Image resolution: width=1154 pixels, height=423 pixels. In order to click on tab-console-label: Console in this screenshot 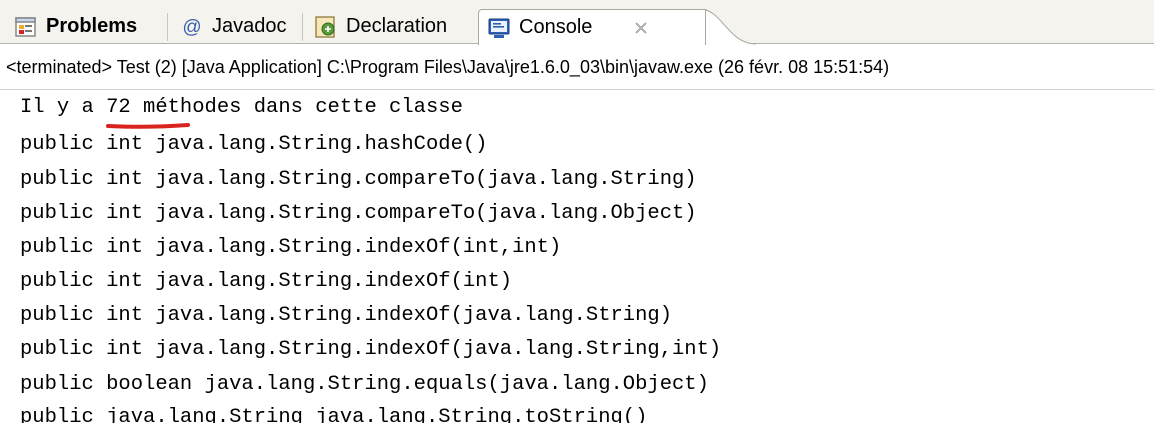, I will do `click(556, 27)`.